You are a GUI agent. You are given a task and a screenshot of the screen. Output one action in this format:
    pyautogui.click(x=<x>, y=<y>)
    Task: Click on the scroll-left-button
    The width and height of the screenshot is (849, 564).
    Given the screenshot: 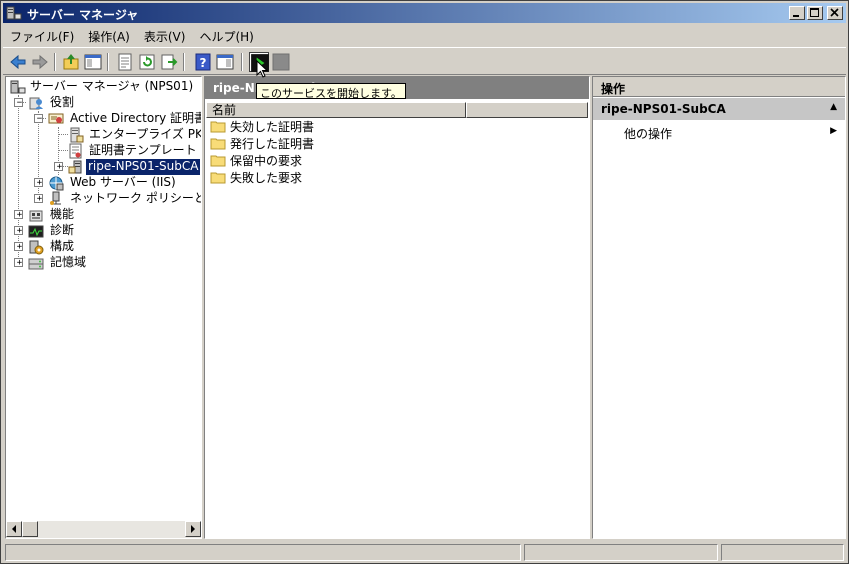 What is the action you would take?
    pyautogui.click(x=14, y=529)
    